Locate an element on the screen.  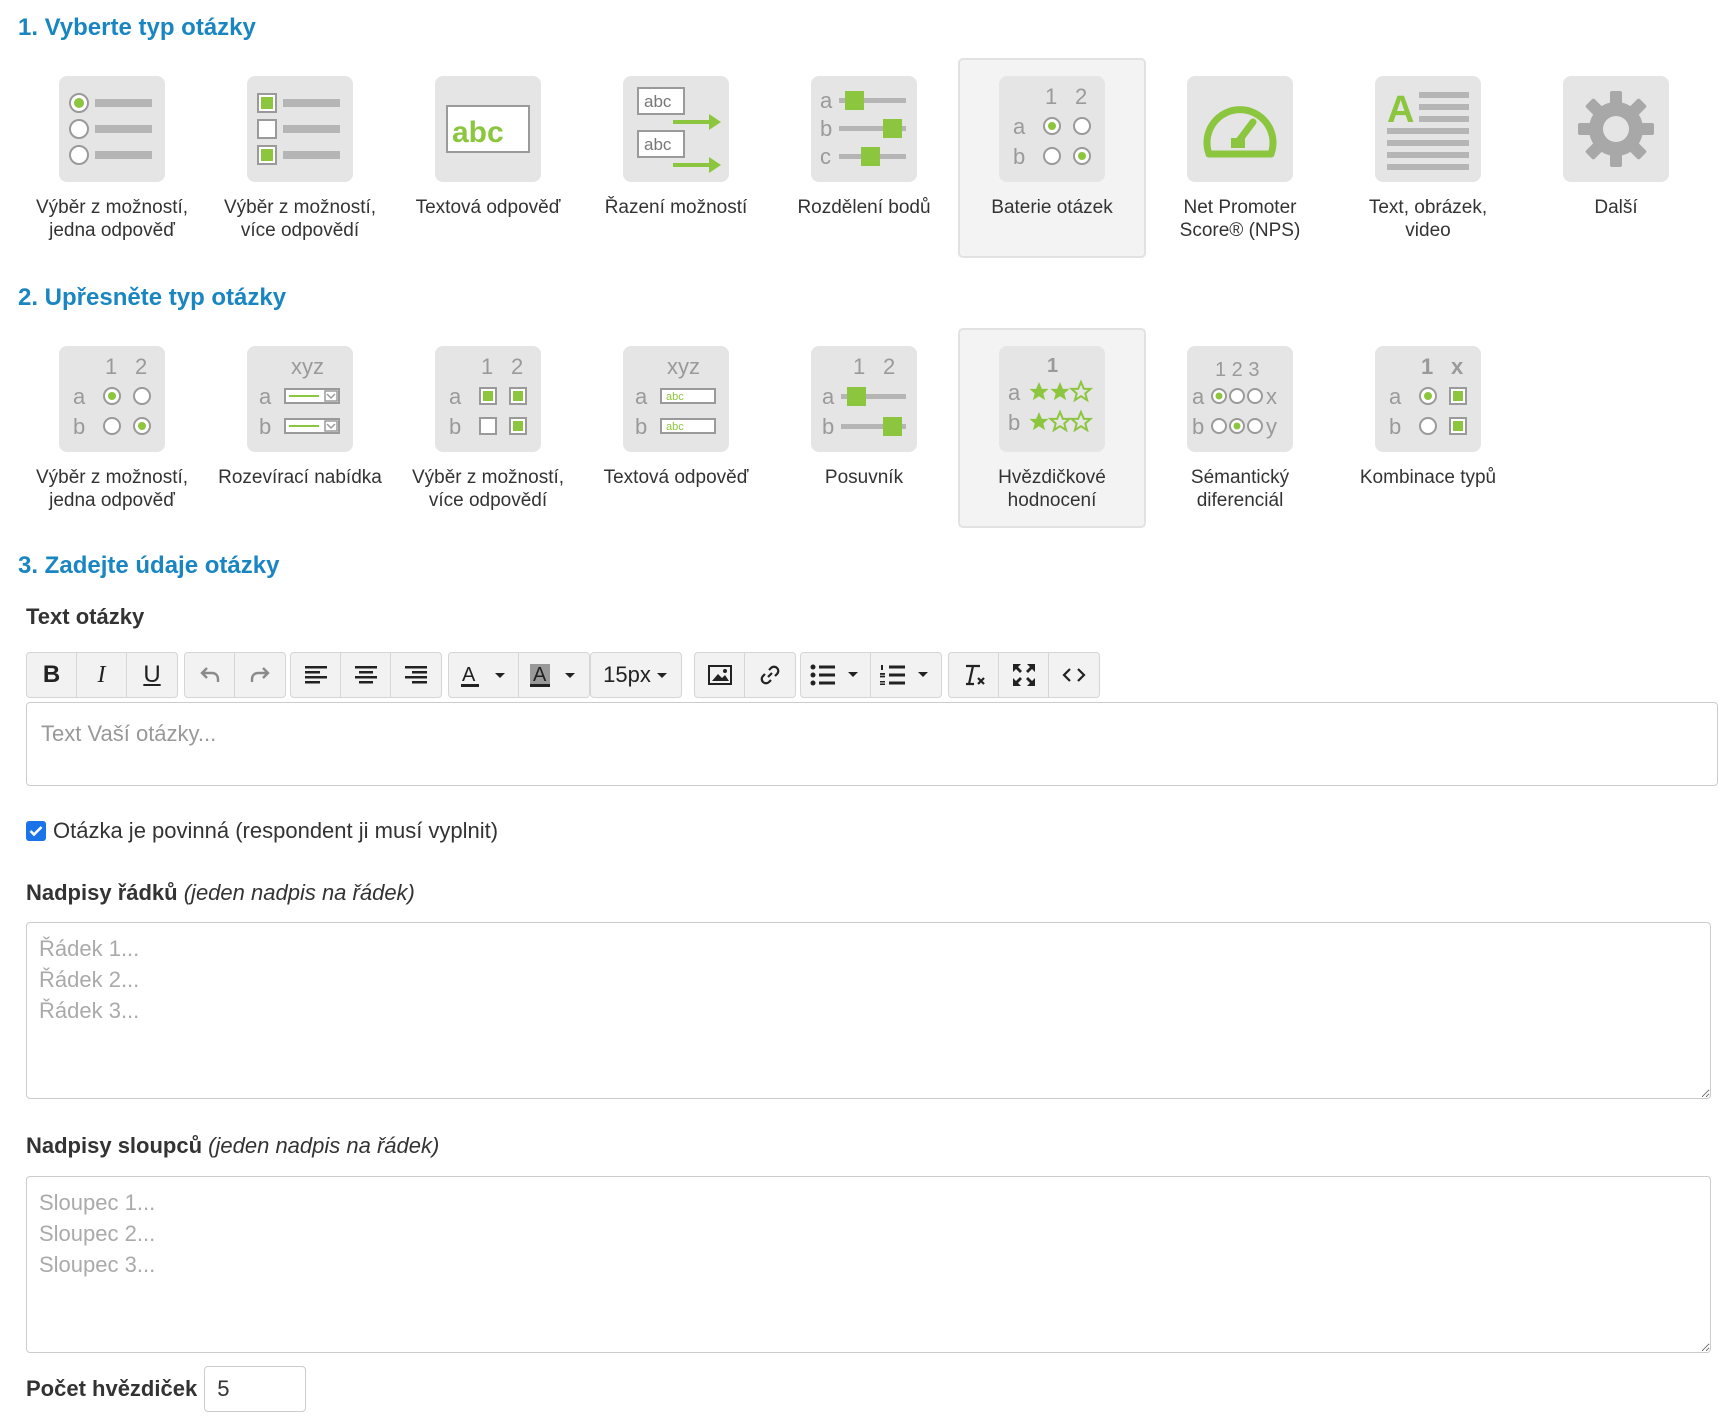
row-headings-textarea is located at coordinates (868, 1010).